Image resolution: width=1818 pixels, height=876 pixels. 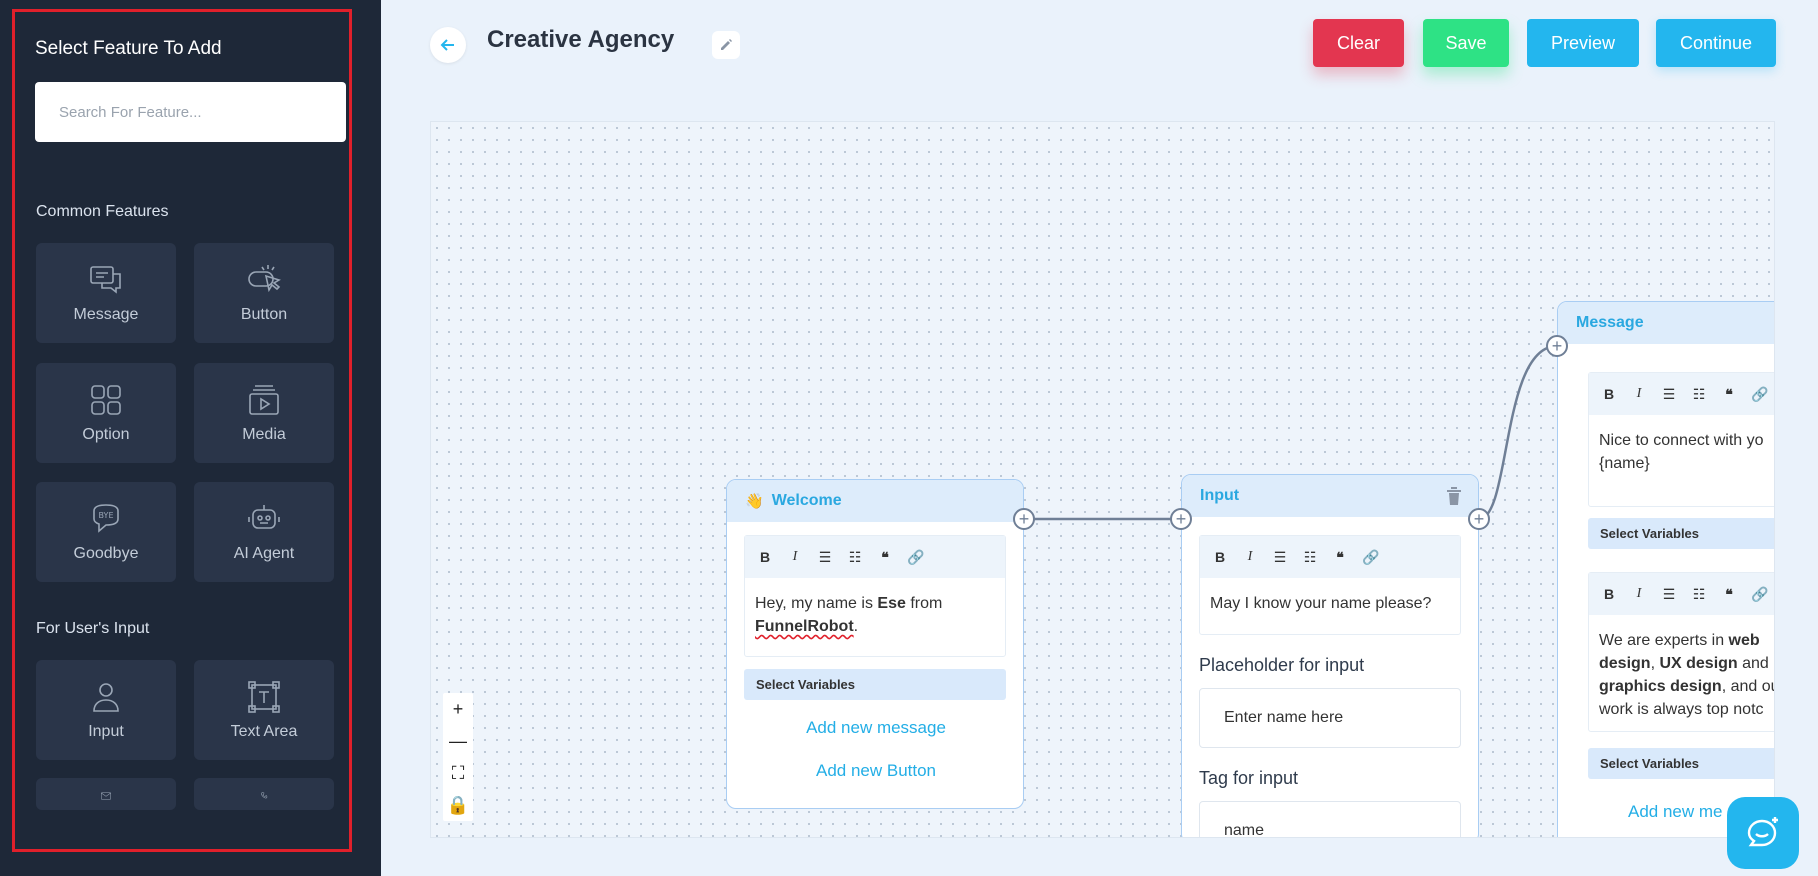 What do you see at coordinates (1744, 640) in the screenshot?
I see `text-bold-segment: web` at bounding box center [1744, 640].